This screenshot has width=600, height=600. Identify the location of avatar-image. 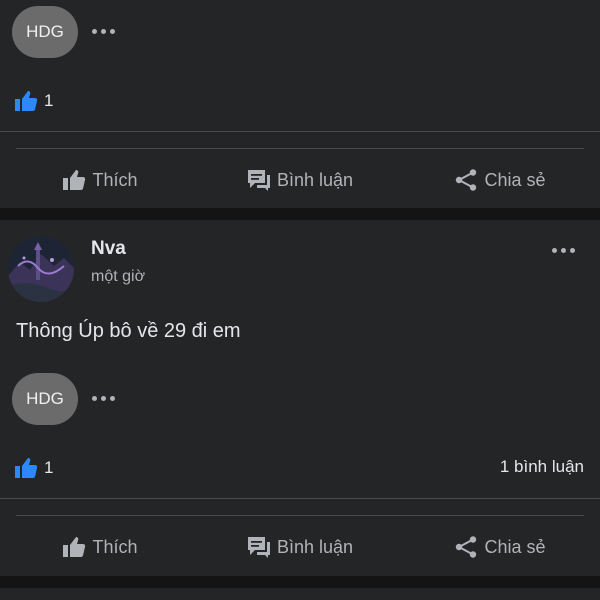
(41, 269).